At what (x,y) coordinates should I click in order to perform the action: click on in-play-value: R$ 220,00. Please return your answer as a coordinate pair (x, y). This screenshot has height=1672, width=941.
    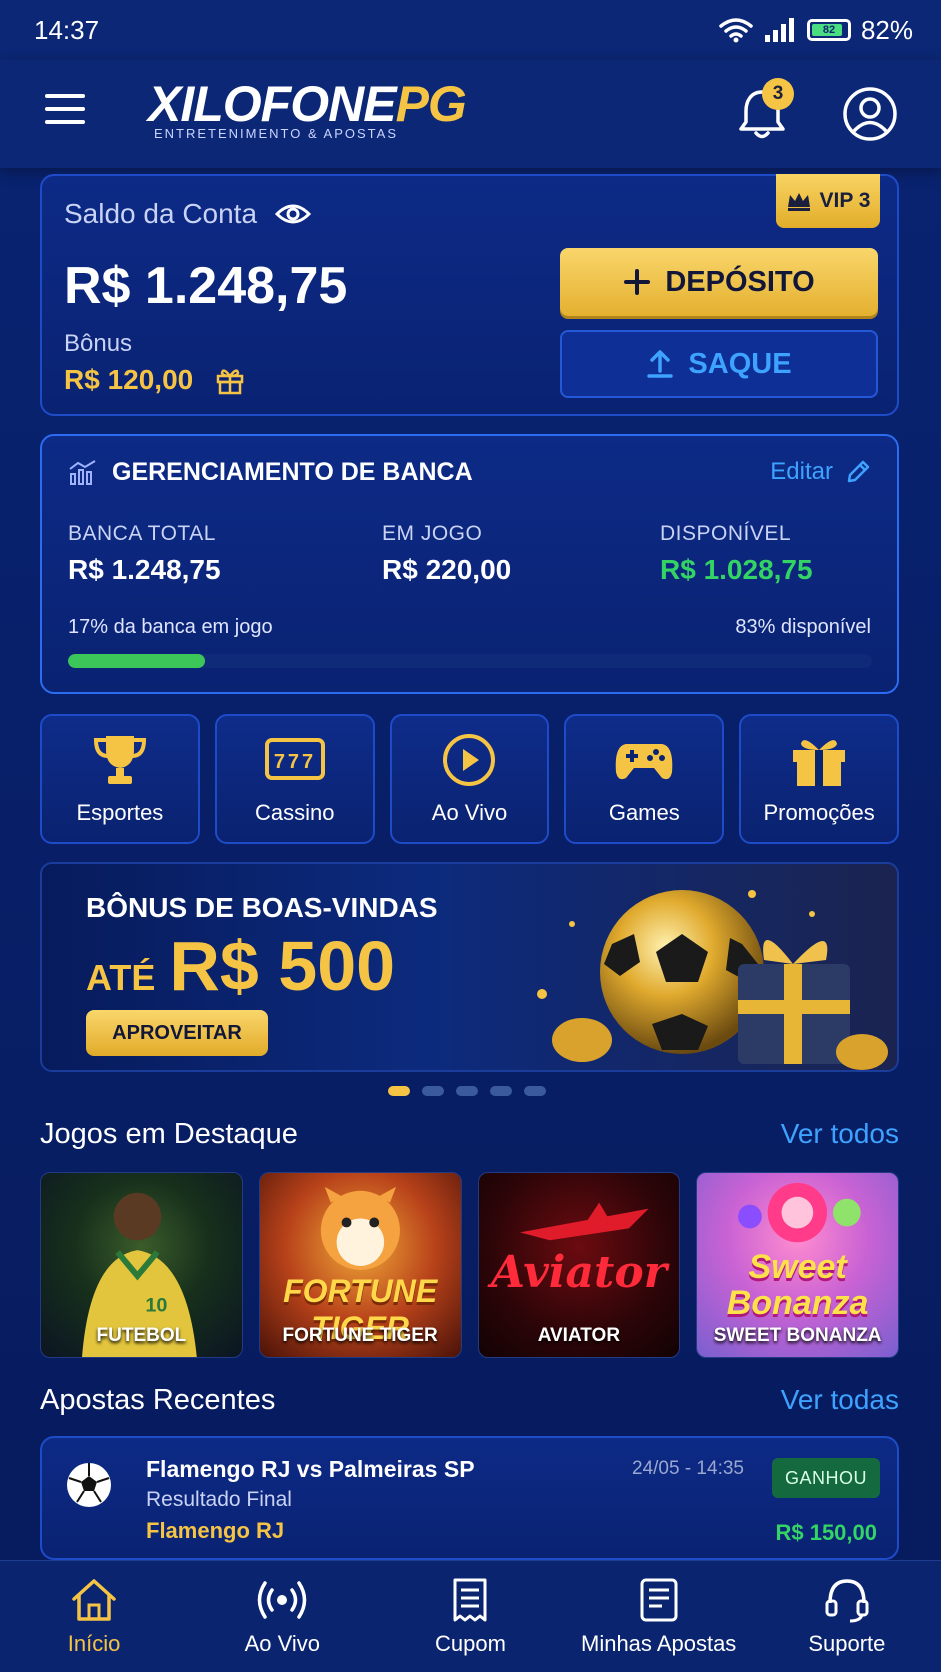
    Looking at the image, I should click on (447, 569).